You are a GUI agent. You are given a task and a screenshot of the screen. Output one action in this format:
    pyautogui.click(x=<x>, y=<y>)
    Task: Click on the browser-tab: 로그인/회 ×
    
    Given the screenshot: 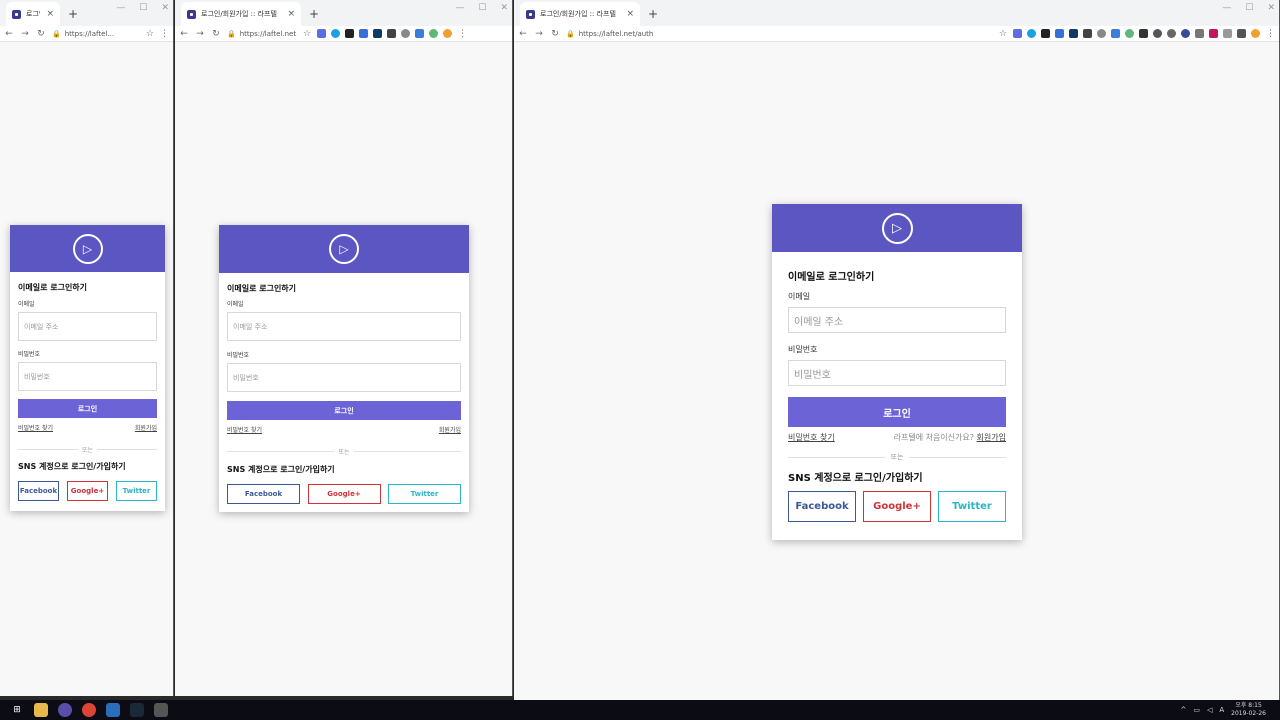 What is the action you would take?
    pyautogui.click(x=33, y=14)
    